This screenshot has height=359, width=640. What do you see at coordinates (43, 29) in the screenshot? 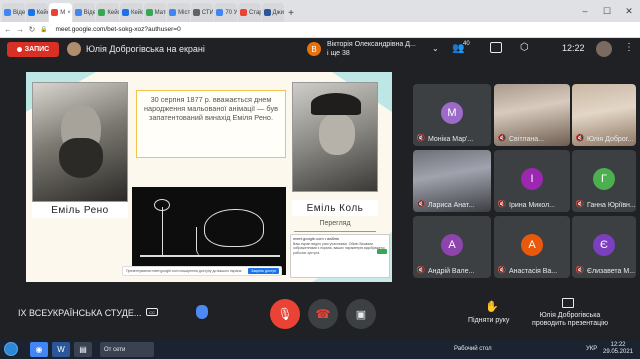
I see `lock-icon: 🔒` at bounding box center [43, 29].